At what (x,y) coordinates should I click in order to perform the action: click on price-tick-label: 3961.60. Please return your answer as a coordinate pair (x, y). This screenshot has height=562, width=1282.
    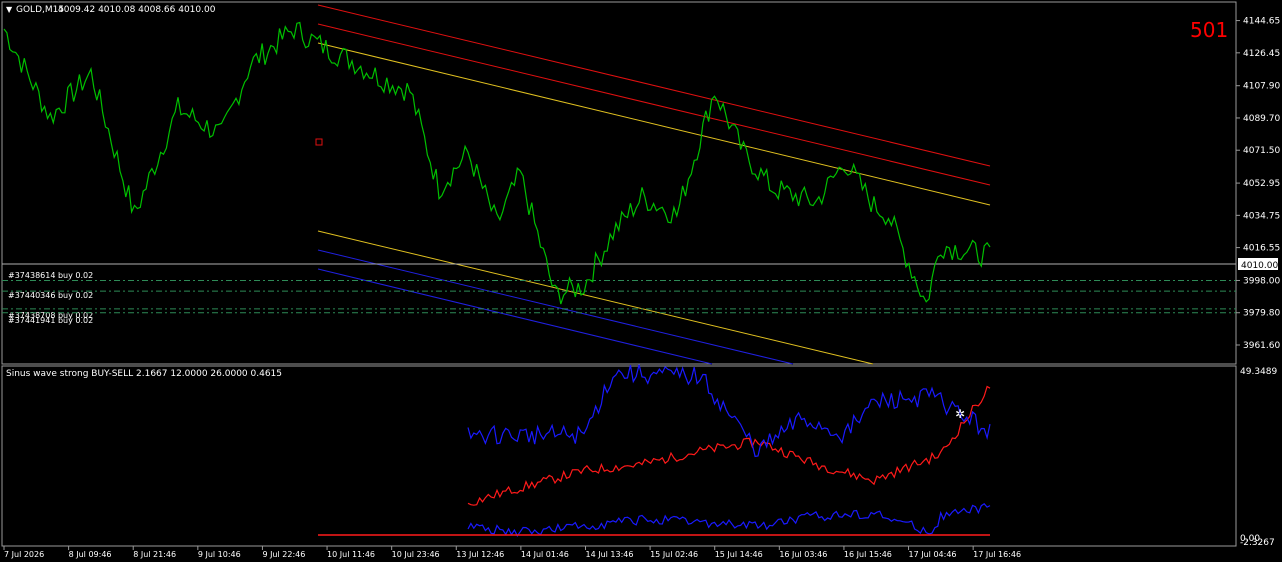
    Looking at the image, I should click on (1261, 346).